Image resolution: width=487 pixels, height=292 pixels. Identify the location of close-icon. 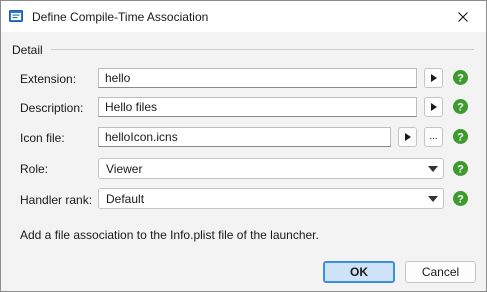
(463, 16).